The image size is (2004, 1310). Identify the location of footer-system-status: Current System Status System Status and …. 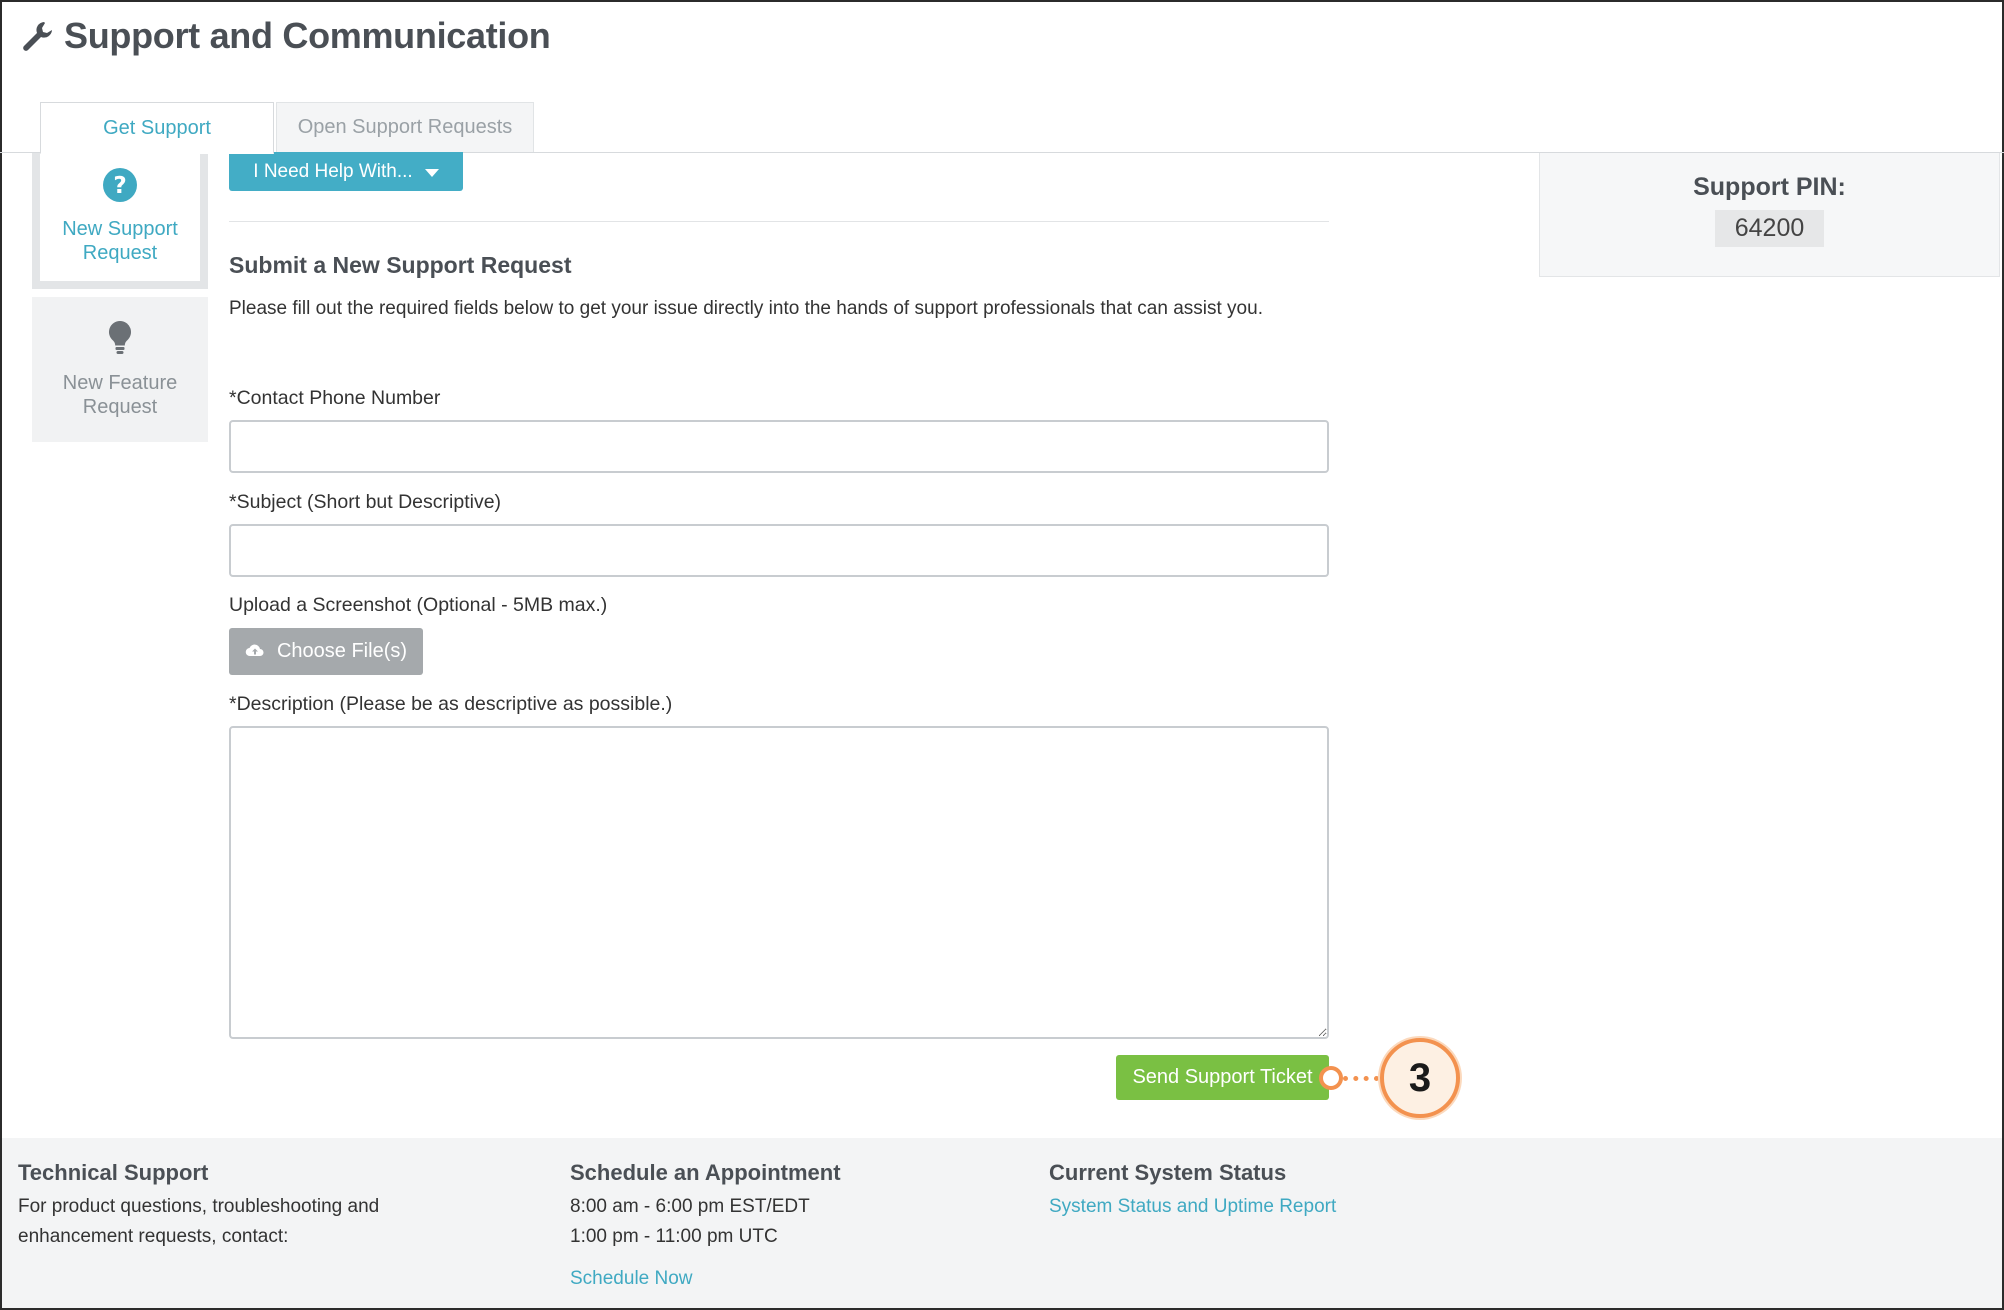
(1192, 1191).